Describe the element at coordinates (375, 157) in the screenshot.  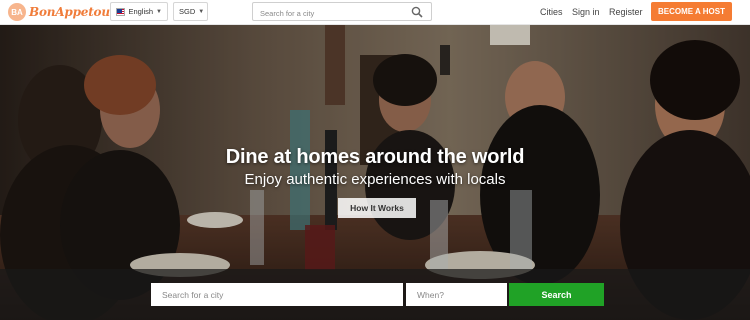
I see `hero-title: Dine at homes around the world` at that location.